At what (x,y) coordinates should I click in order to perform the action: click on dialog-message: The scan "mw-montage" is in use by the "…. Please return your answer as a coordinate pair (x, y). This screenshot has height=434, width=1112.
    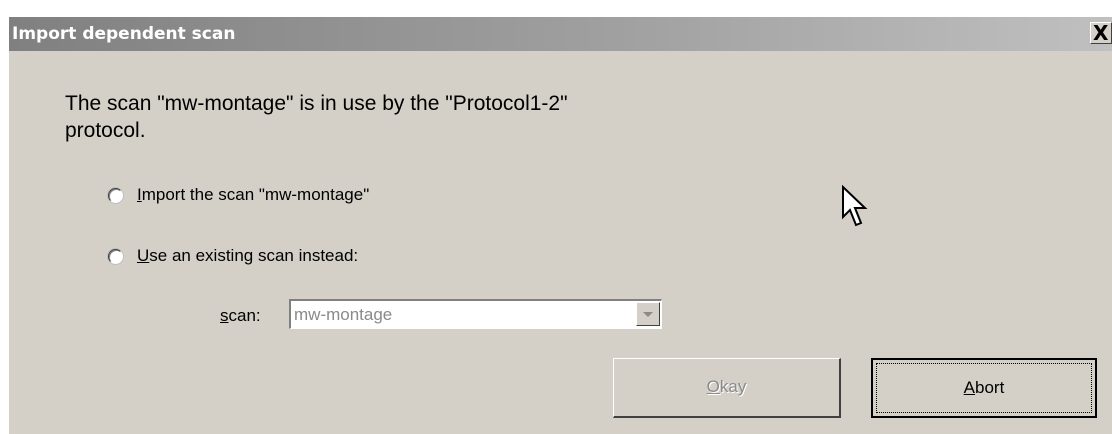
    Looking at the image, I should click on (425, 117).